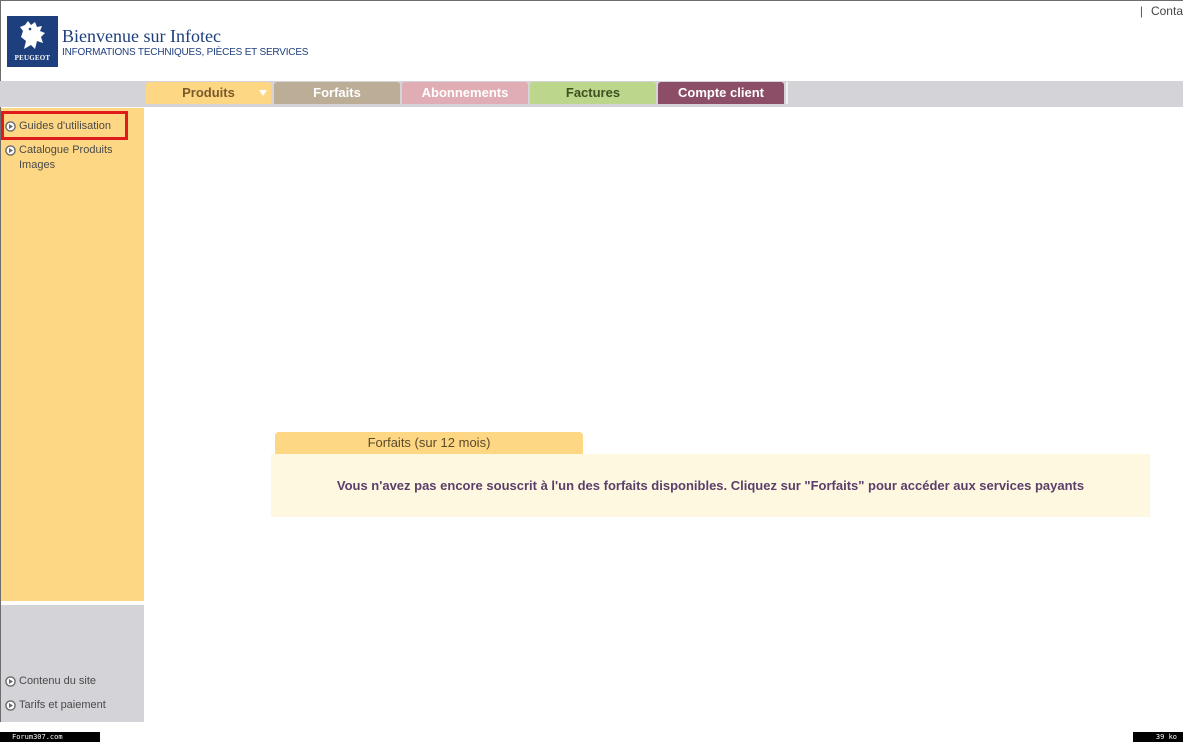  What do you see at coordinates (58, 681) in the screenshot?
I see `sidebar-item-label: Contenu du site` at bounding box center [58, 681].